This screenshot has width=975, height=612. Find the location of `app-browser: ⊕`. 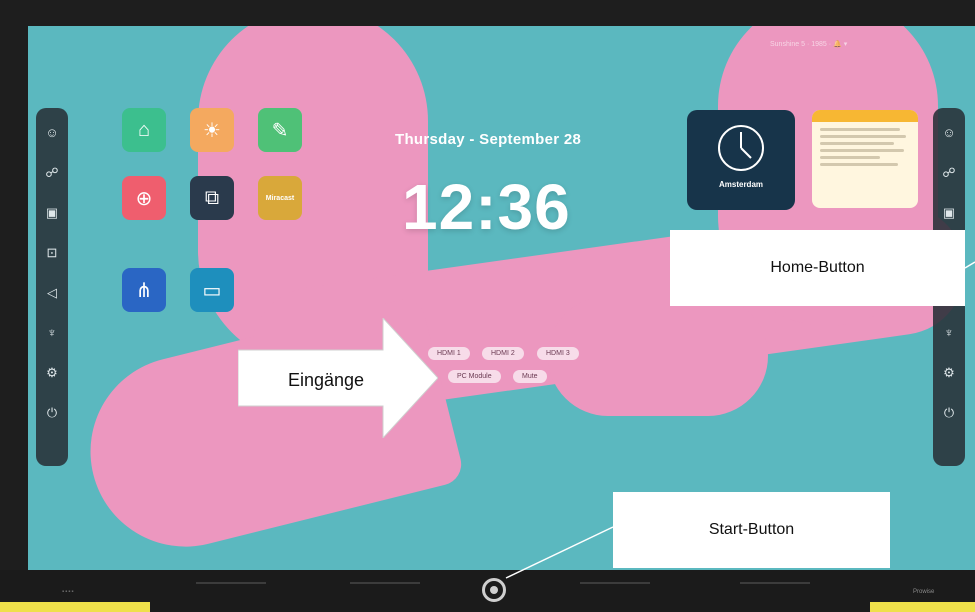

app-browser: ⊕ is located at coordinates (144, 200).